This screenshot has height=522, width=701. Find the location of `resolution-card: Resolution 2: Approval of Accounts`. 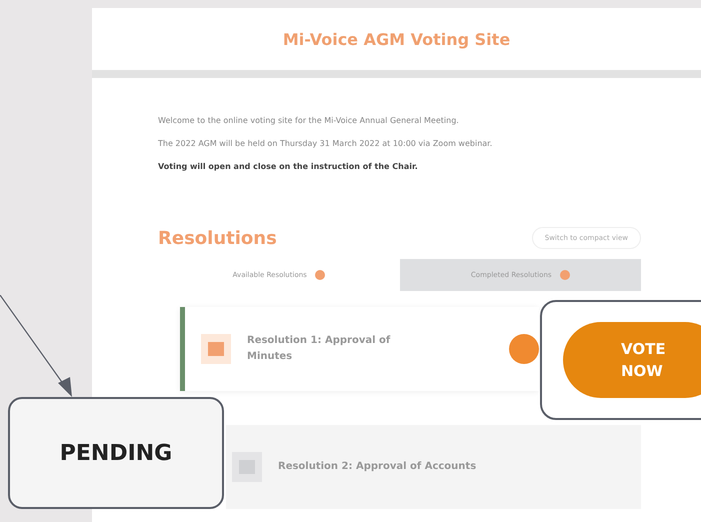

resolution-card: Resolution 2: Approval of Accounts is located at coordinates (433, 467).